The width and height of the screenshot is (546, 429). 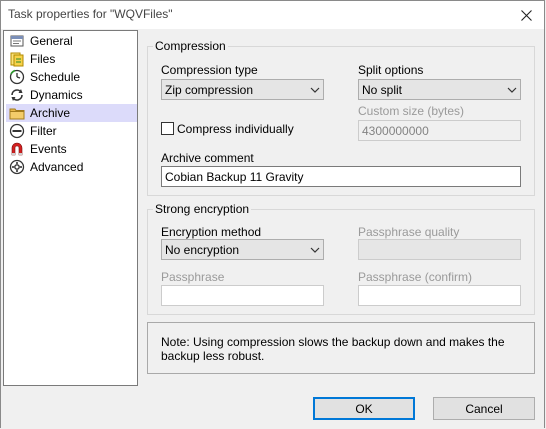 What do you see at coordinates (235, 129) in the screenshot?
I see `compress-individually-label: Compress individually` at bounding box center [235, 129].